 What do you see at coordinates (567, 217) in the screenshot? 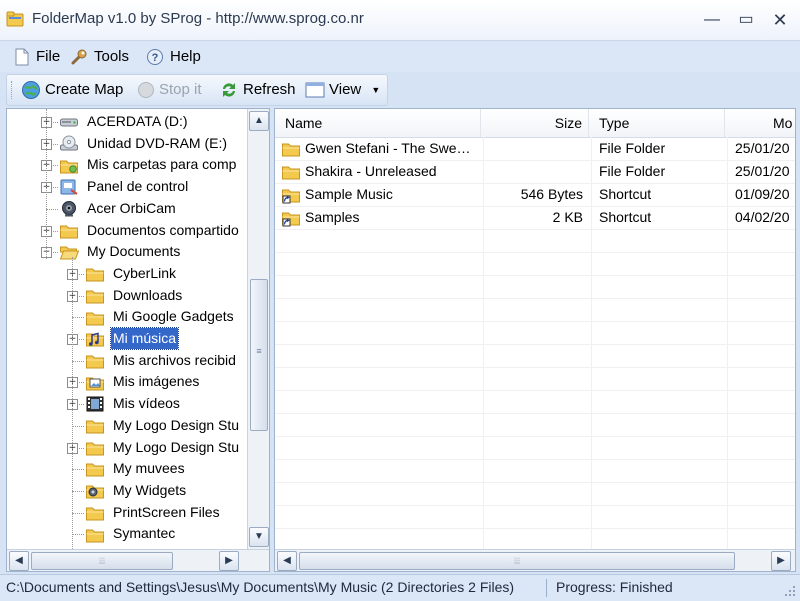
I see `file-size: 2 KB` at bounding box center [567, 217].